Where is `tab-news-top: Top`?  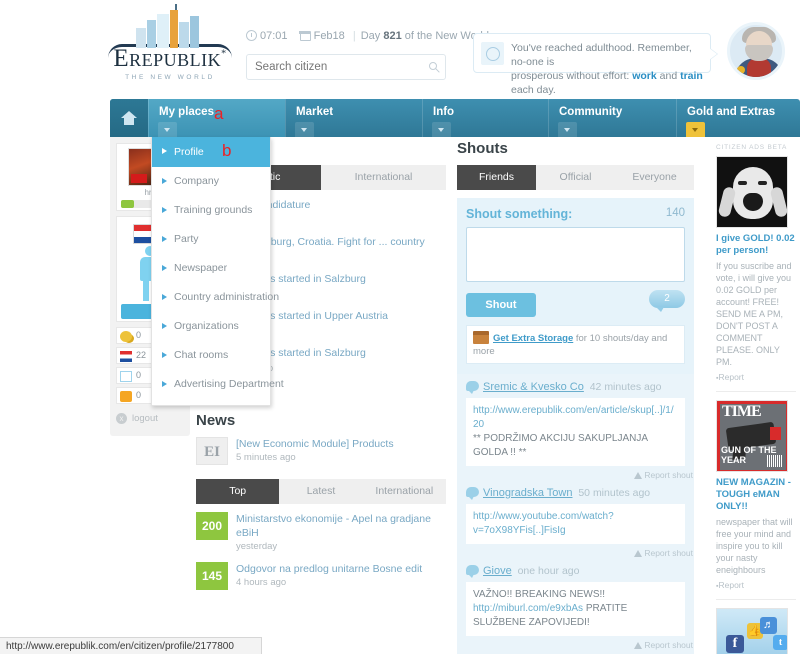
tab-news-top: Top is located at coordinates (238, 491).